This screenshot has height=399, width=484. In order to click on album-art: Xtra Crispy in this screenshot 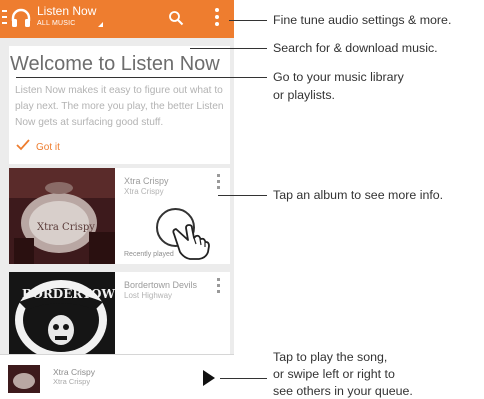, I will do `click(62, 216)`.